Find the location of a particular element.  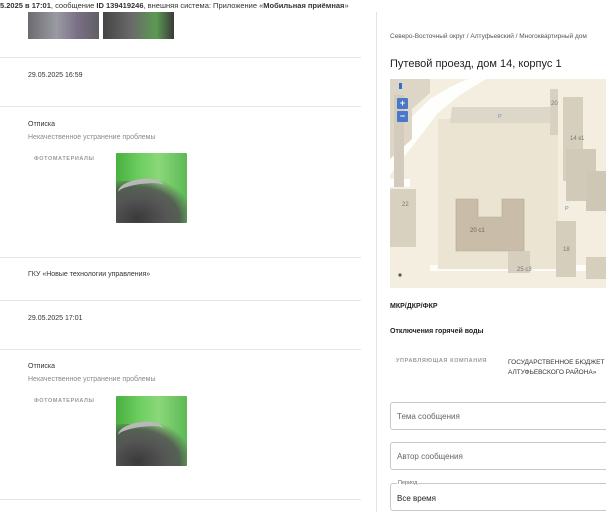

header-mid: , сообщение is located at coordinates (73, 5).